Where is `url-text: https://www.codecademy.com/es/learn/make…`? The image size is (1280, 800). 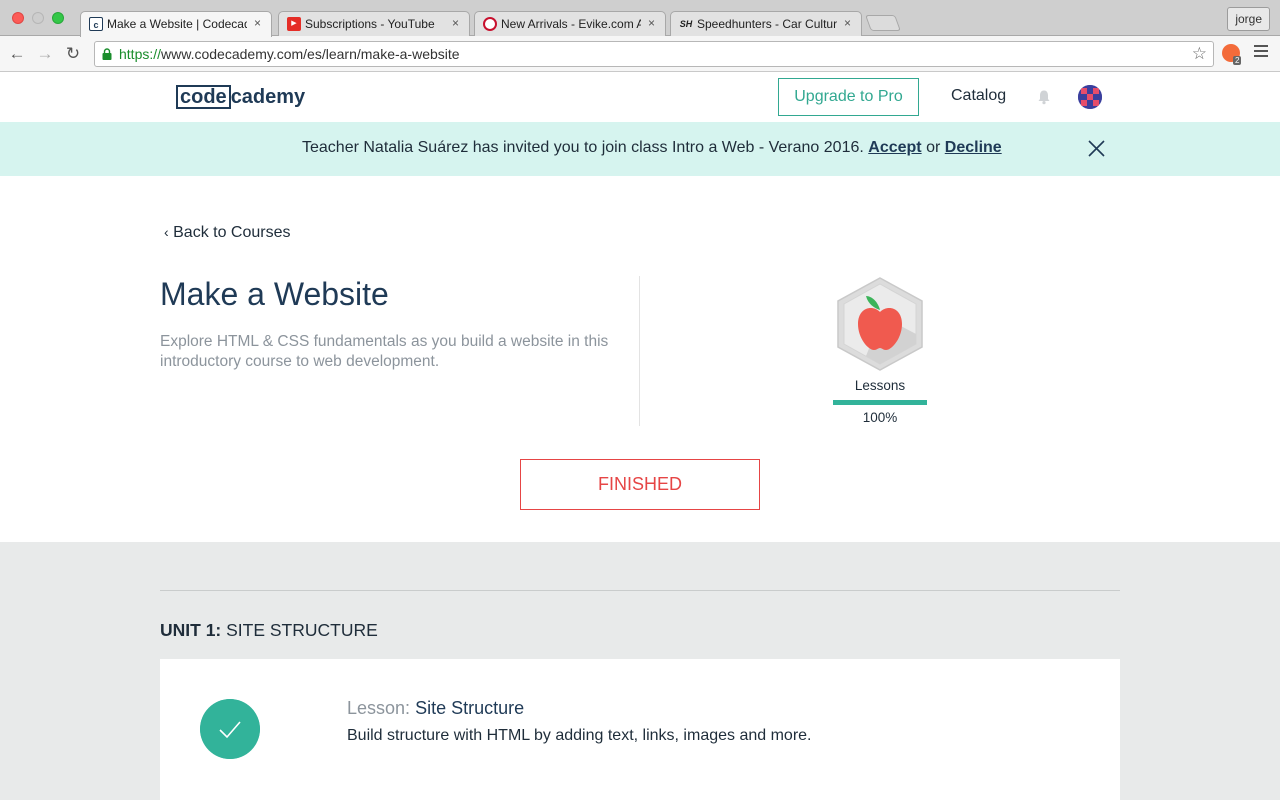 url-text: https://www.codecademy.com/es/learn/make… is located at coordinates (289, 54).